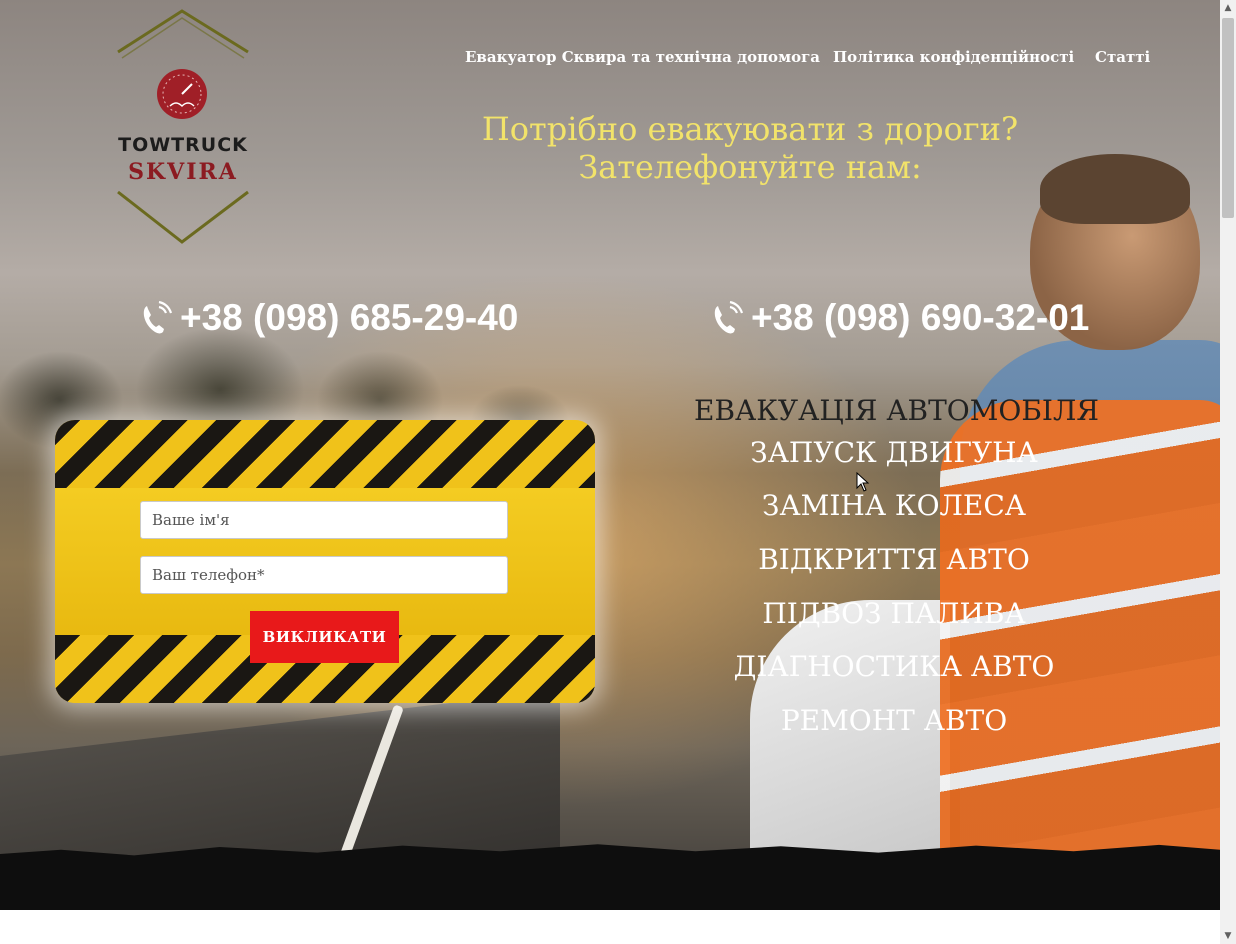  What do you see at coordinates (642, 60) in the screenshot?
I see `nav-link-tow-truck: Евакуатор Сквира та технічна допомога` at bounding box center [642, 60].